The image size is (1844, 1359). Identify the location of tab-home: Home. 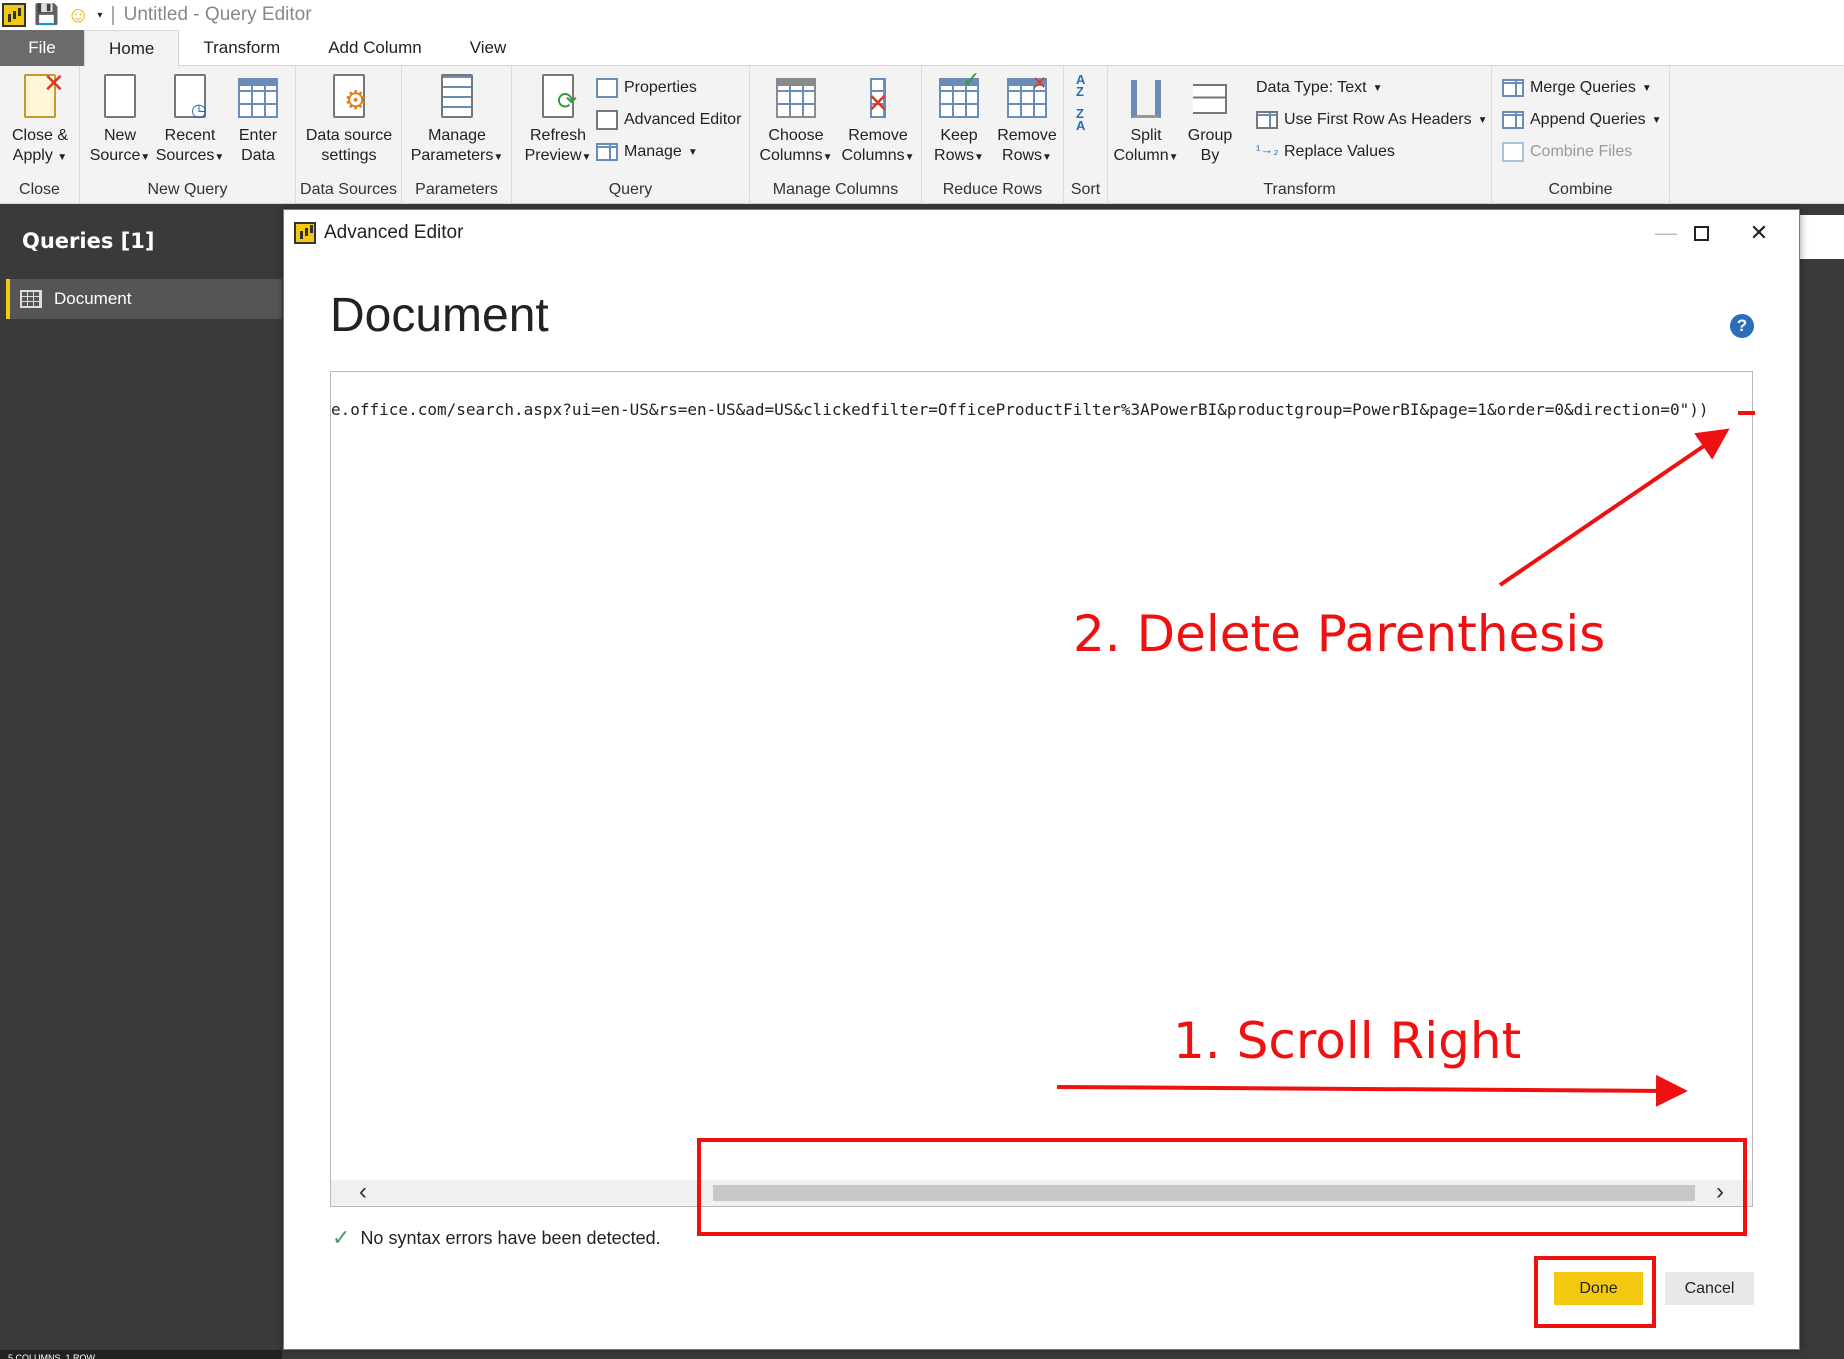
(132, 48).